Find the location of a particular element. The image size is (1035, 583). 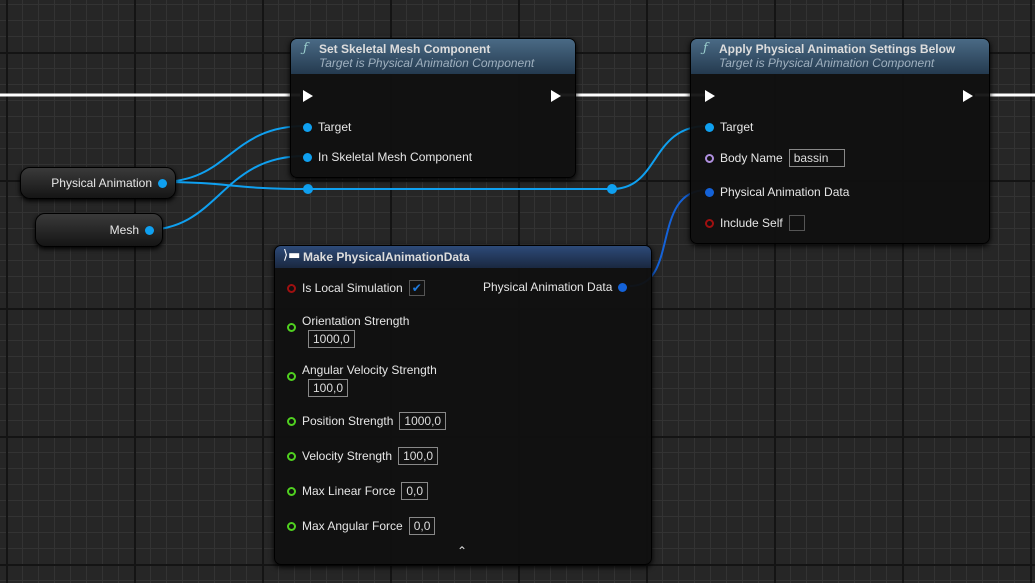

pin-label: Is Local Simulation is located at coordinates (352, 288).